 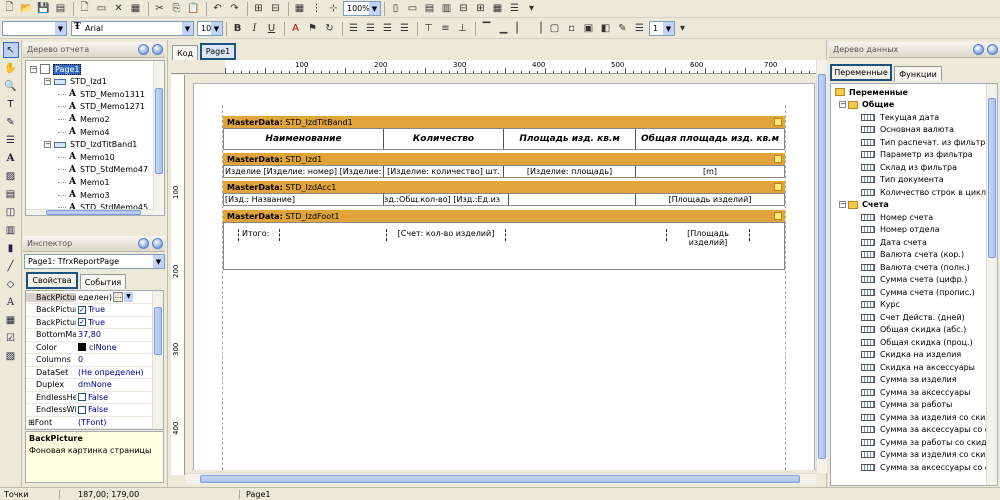 I want to click on data-tree-scrollbar, so click(x=991, y=284).